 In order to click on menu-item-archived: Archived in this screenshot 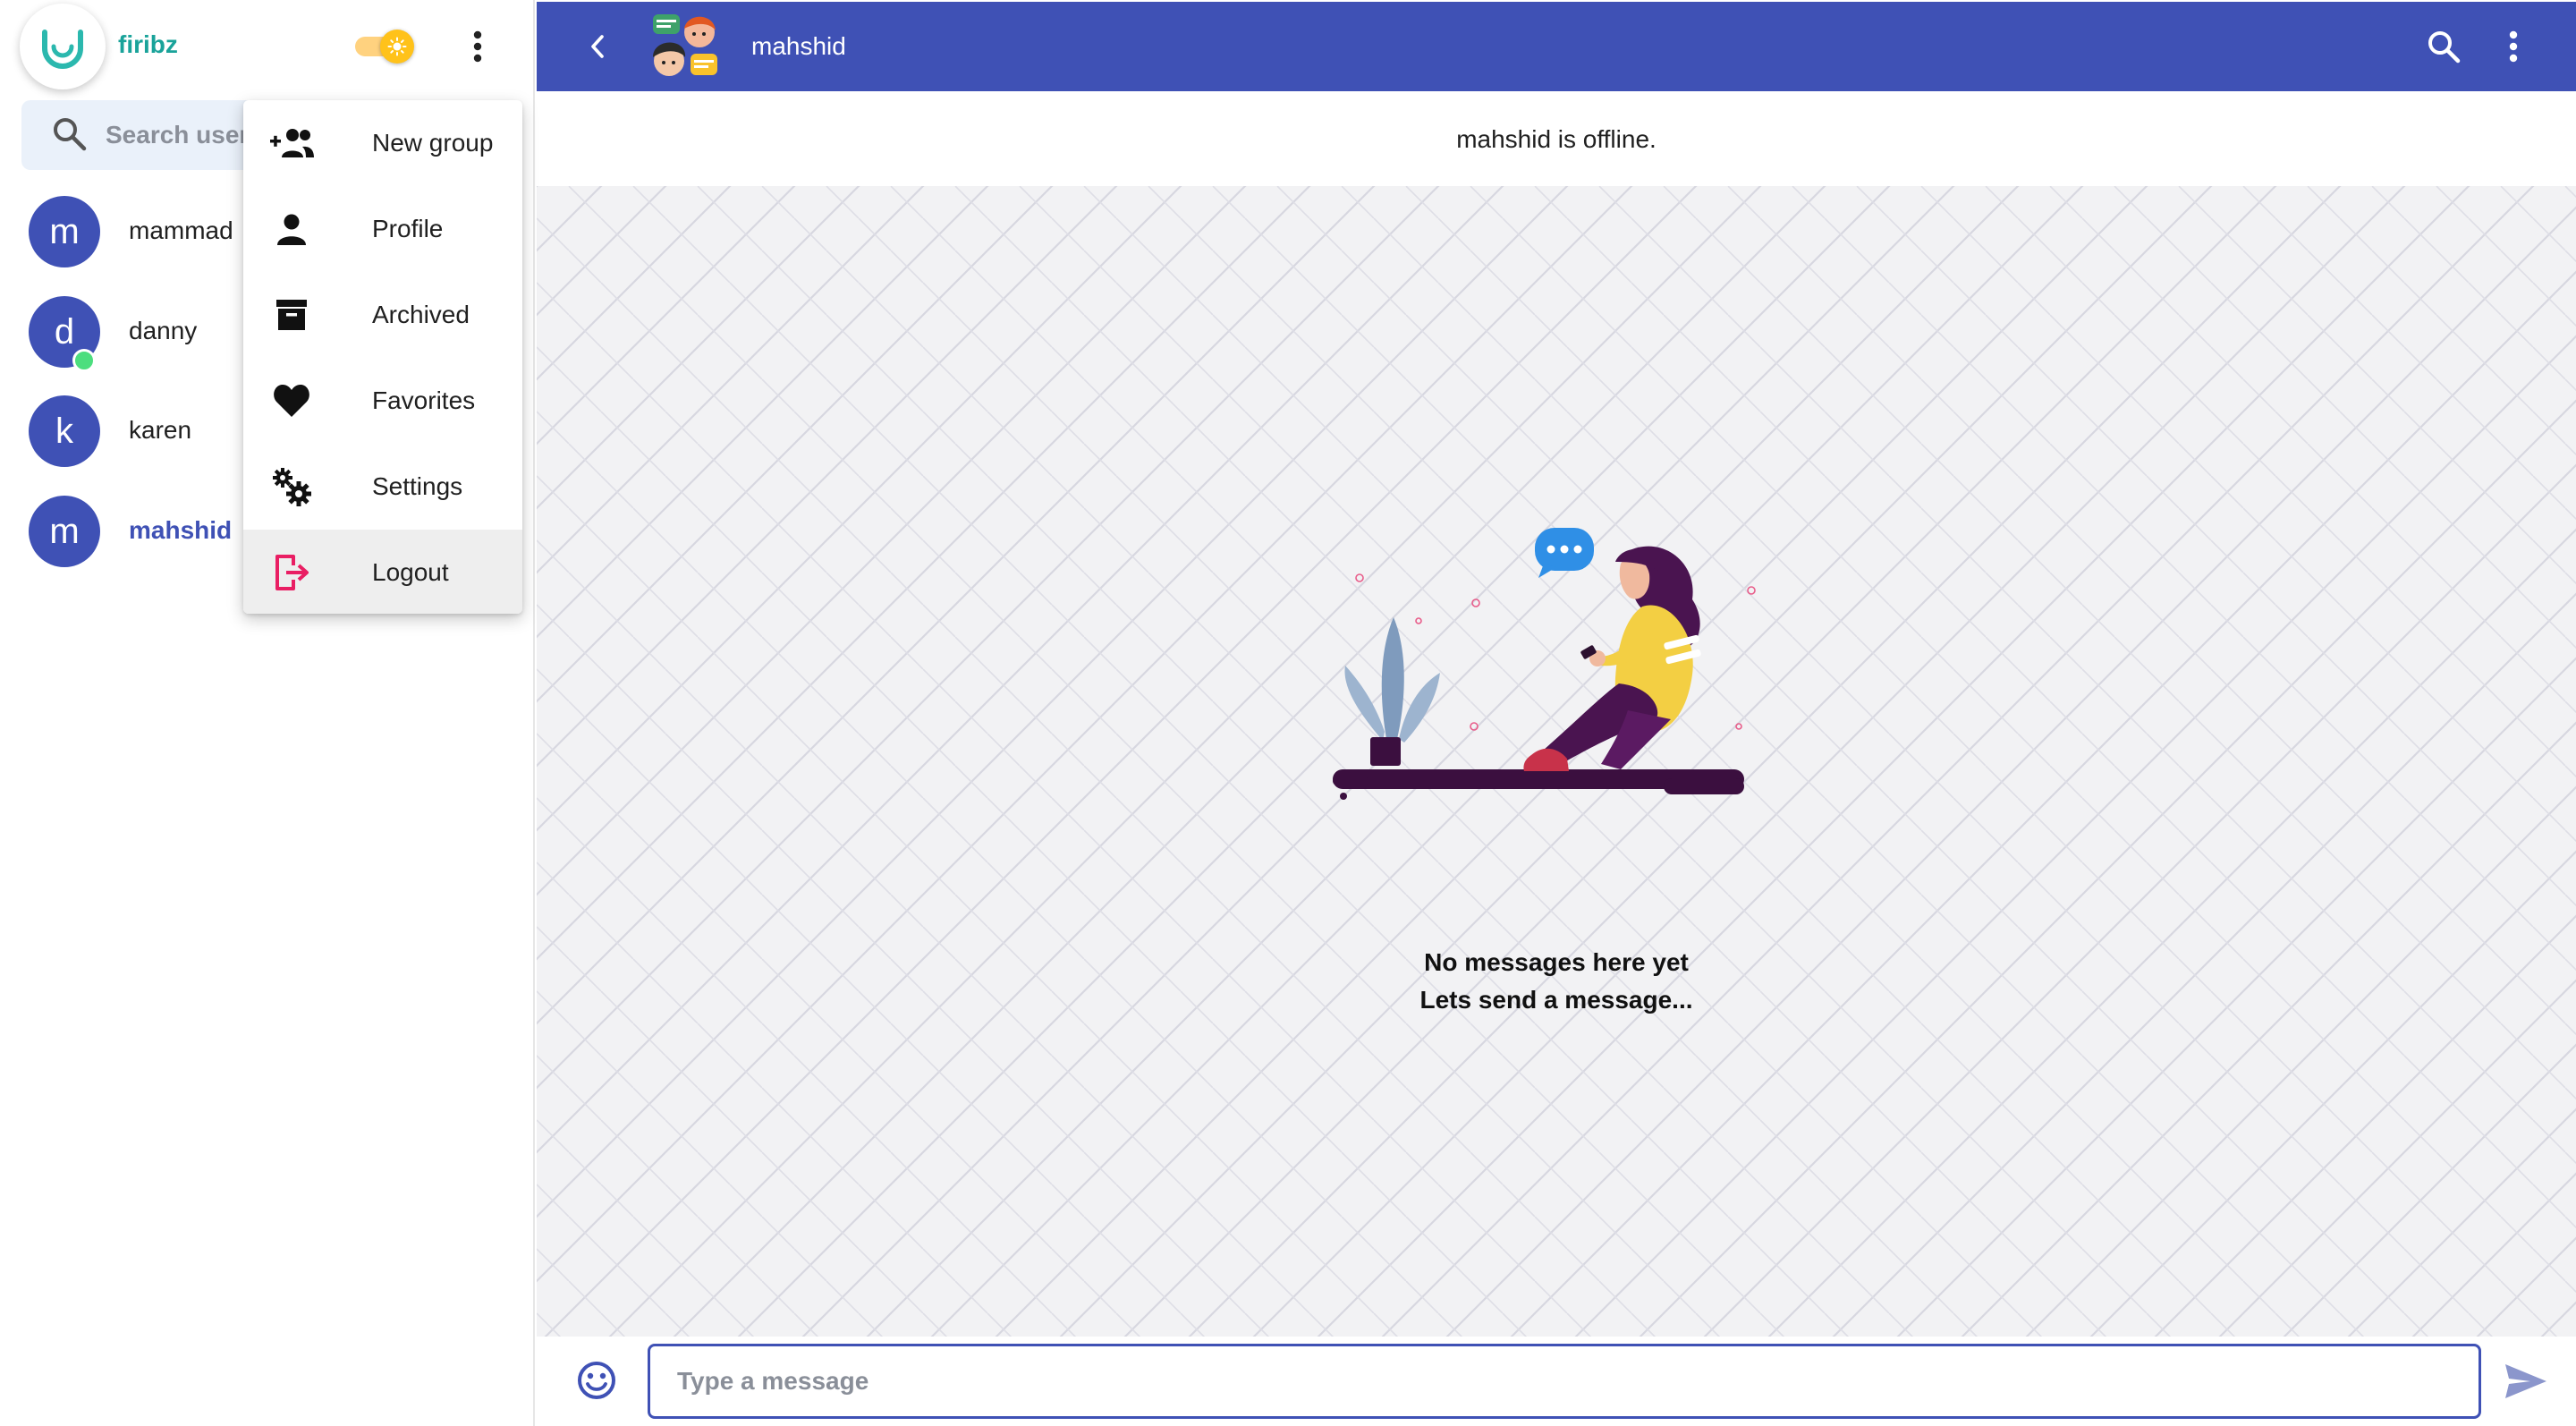, I will do `click(382, 315)`.